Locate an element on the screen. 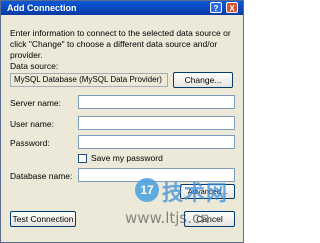  watermark-text: 技术网 is located at coordinates (195, 193).